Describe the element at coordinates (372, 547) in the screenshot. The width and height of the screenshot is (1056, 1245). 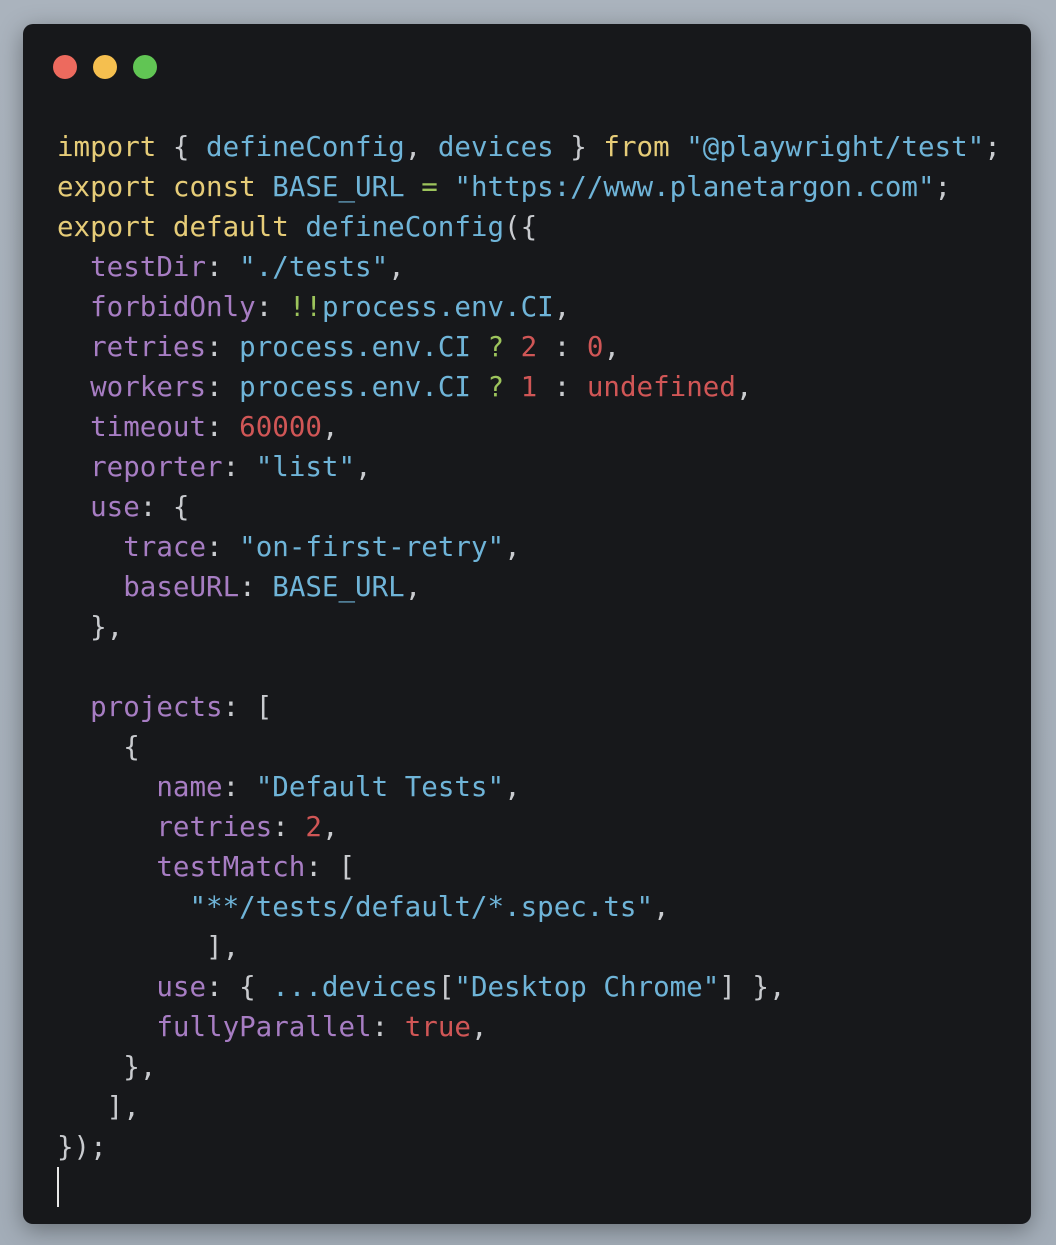
I see `token-identifier: "on-first-retry"` at that location.